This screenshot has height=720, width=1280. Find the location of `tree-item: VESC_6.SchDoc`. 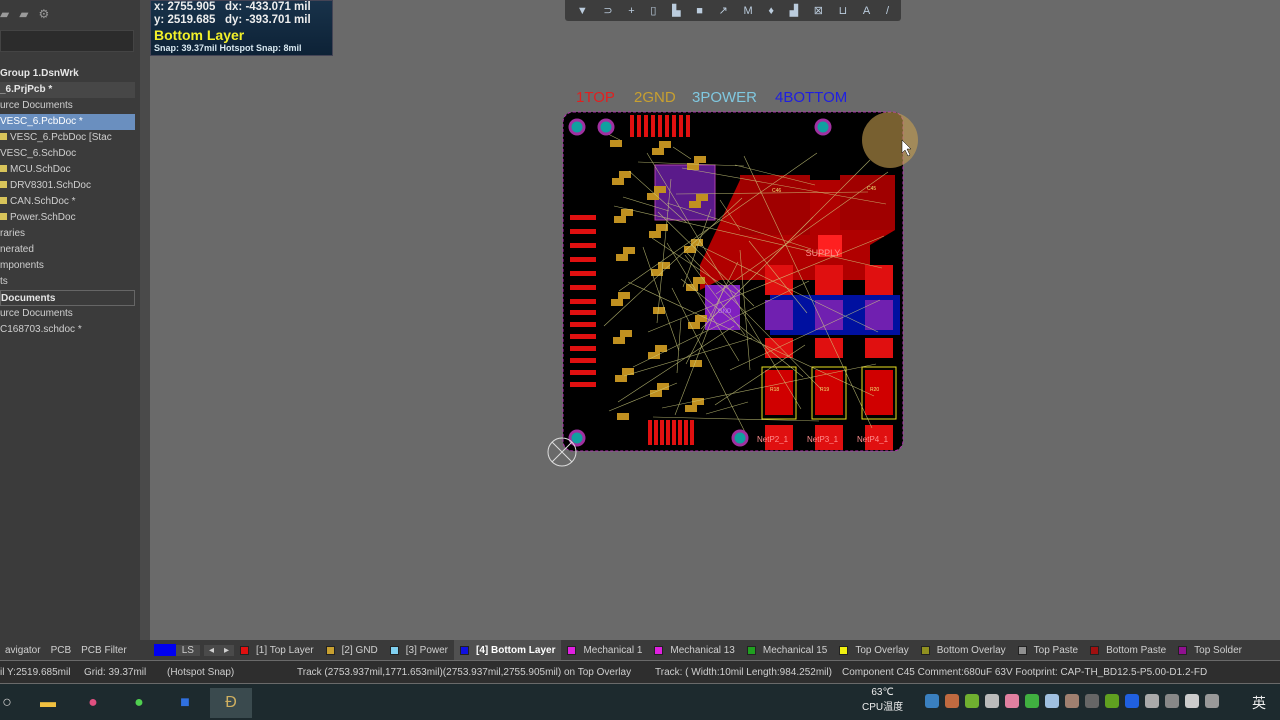

tree-item: VESC_6.SchDoc is located at coordinates (67, 154).